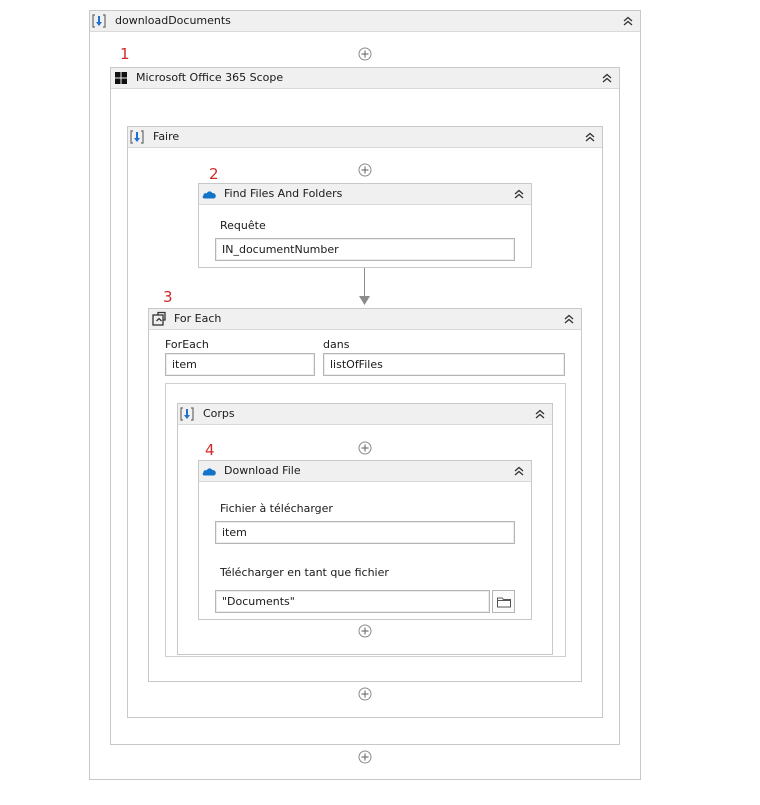 Image resolution: width=760 pixels, height=805 pixels. Describe the element at coordinates (365, 78) in the screenshot. I see `activity-header: Microsoft Office 365 Scope` at that location.